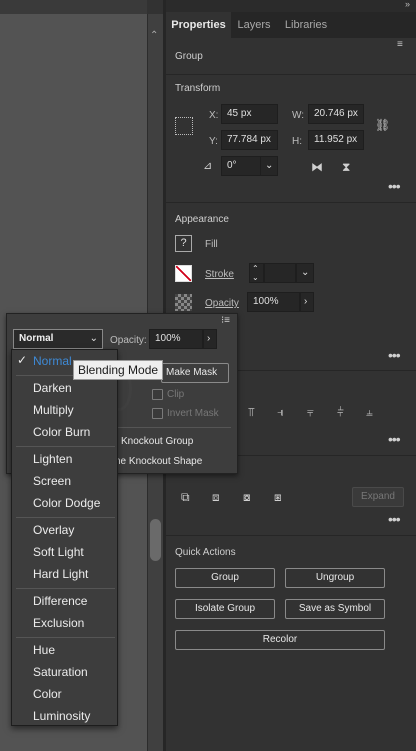 The image size is (416, 751). Describe the element at coordinates (306, 25) in the screenshot. I see `tab-libraries: Libraries` at that location.